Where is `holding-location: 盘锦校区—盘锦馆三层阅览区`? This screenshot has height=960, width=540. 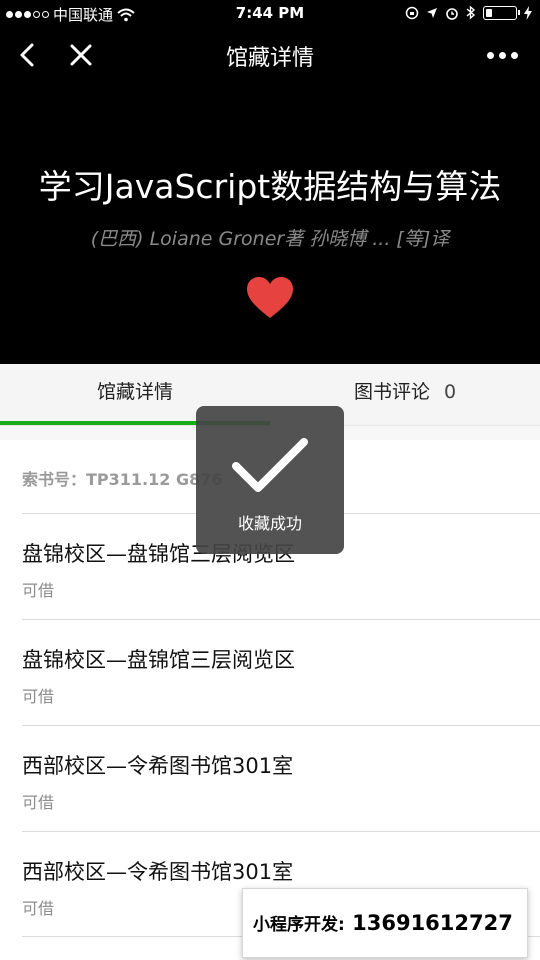 holding-location: 盘锦校区—盘锦馆三层阅览区 is located at coordinates (158, 660).